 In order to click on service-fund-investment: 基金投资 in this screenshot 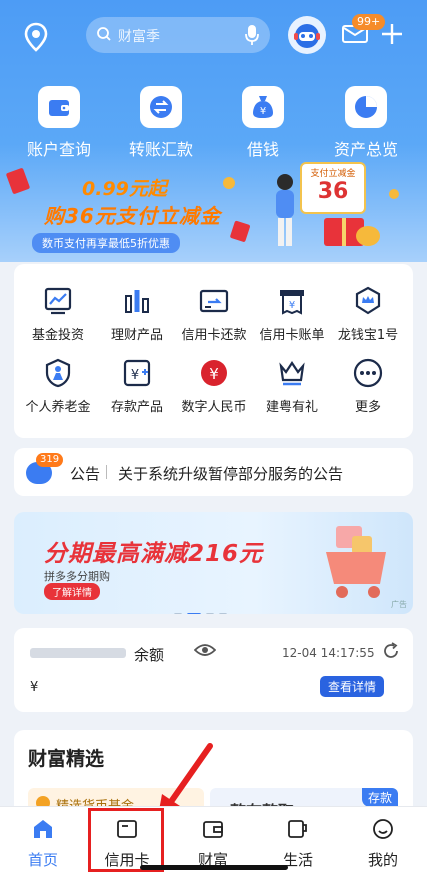, I will do `click(58, 314)`.